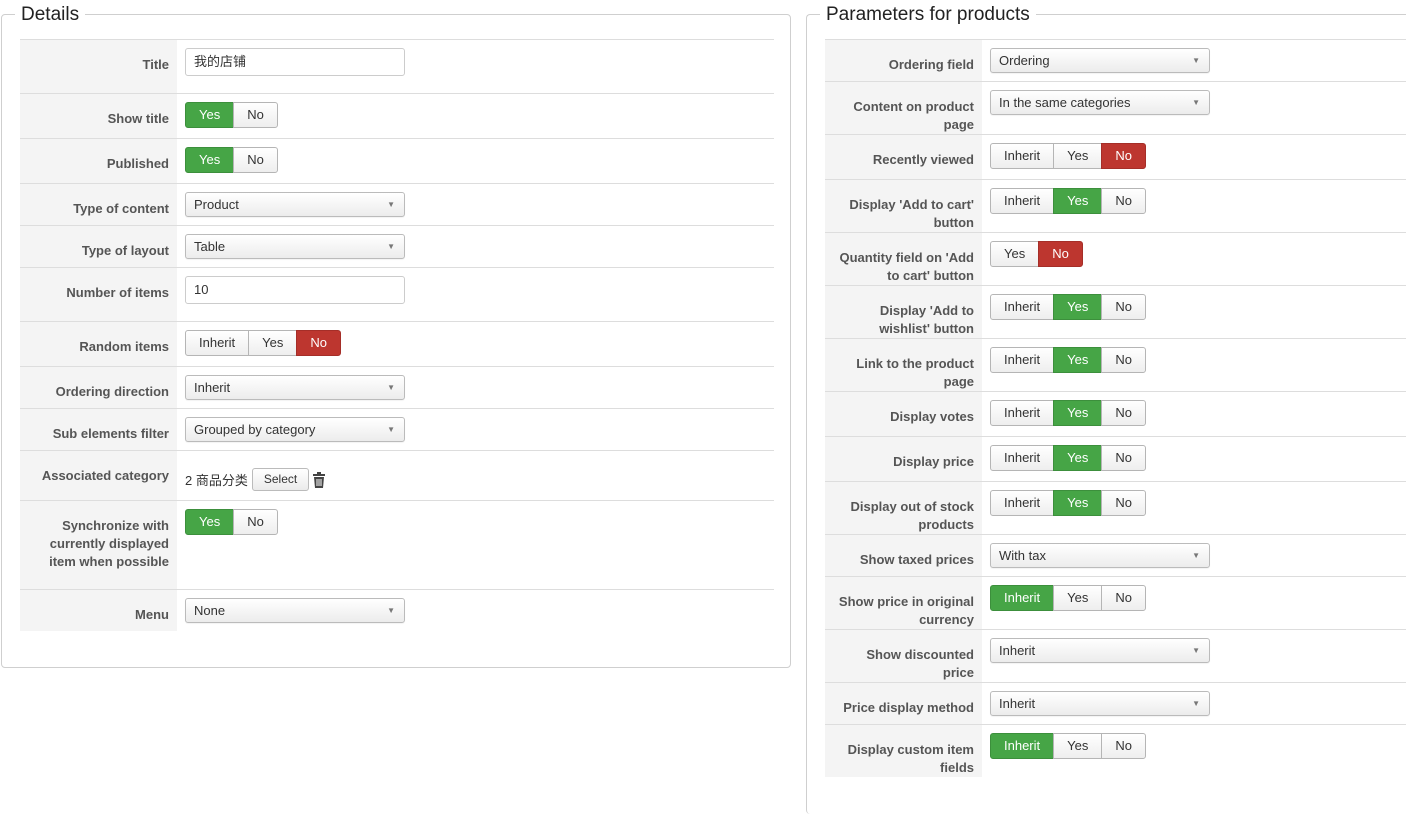  Describe the element at coordinates (98, 475) in the screenshot. I see `label-associated-category: Associated category` at that location.